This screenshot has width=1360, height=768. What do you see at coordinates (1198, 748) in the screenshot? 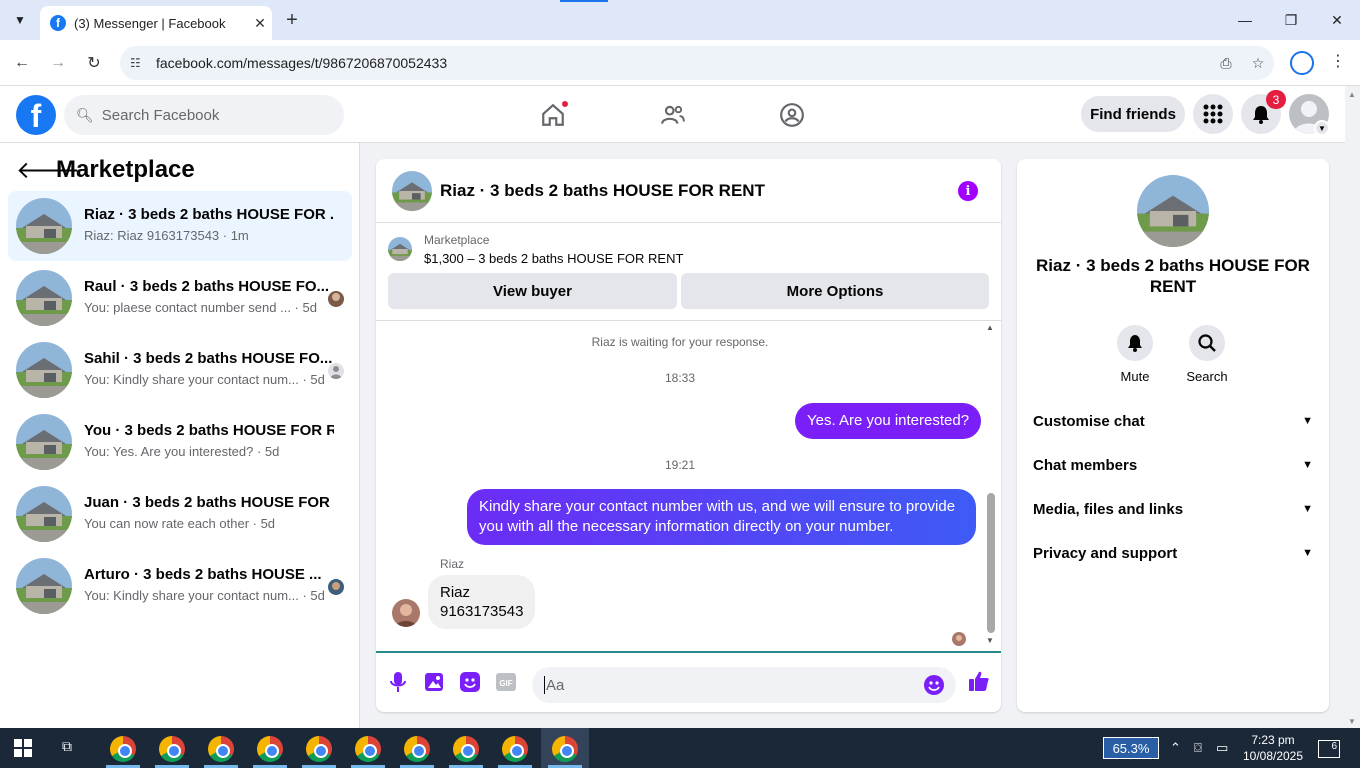
I see `meet-now-icon: ⌼` at bounding box center [1198, 748].